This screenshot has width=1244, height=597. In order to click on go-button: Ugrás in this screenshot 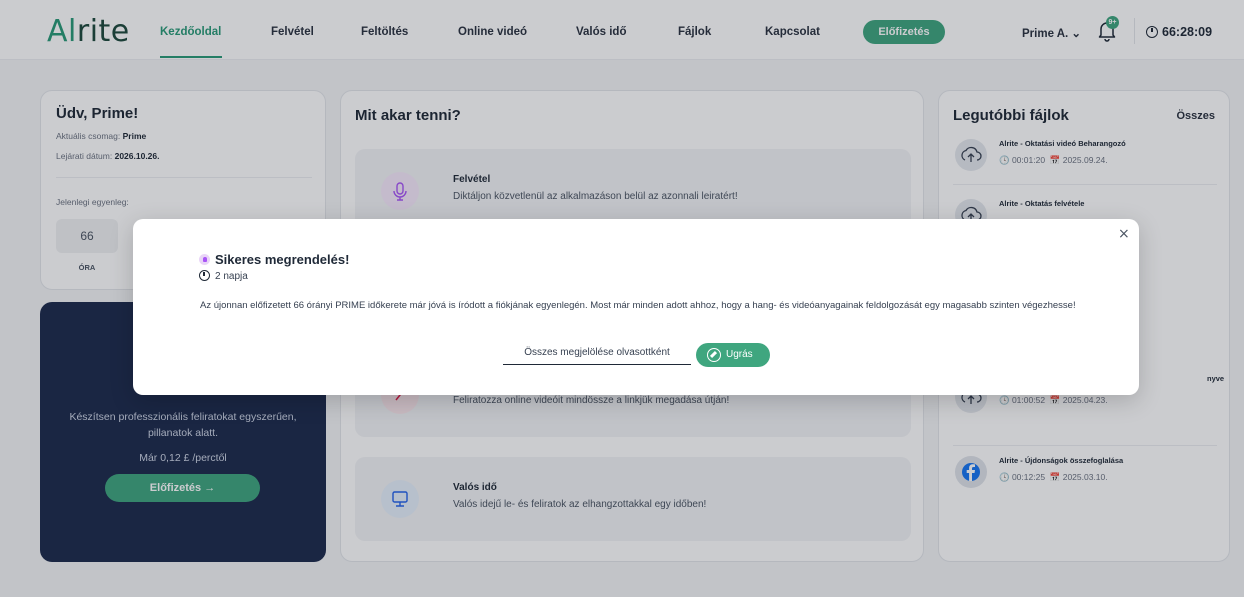, I will do `click(733, 355)`.